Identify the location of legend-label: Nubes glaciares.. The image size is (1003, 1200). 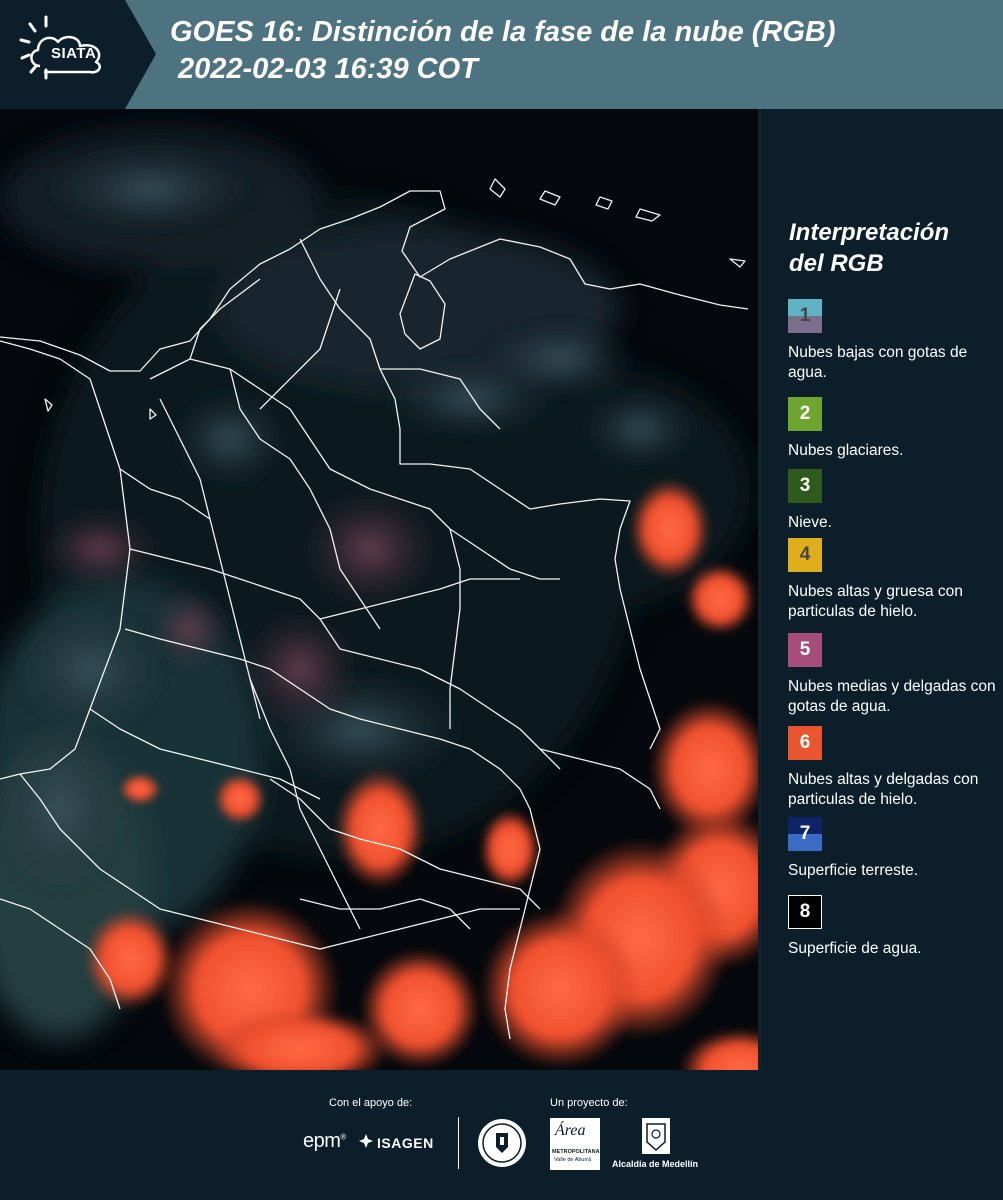
(846, 450).